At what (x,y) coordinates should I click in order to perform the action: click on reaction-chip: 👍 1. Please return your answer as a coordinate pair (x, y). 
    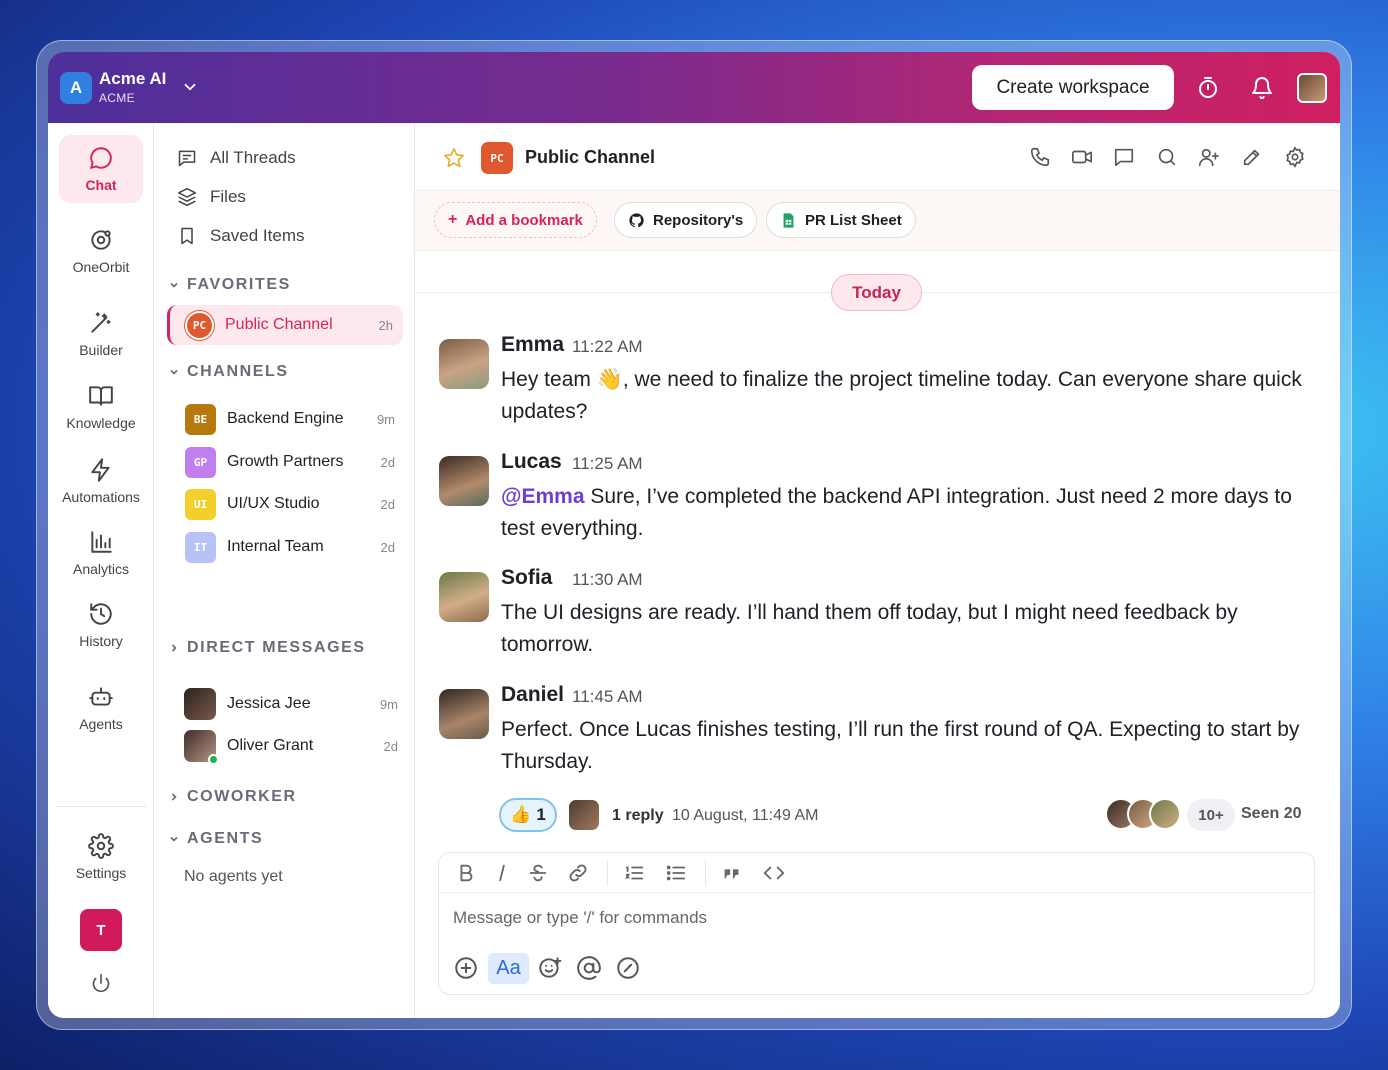
    Looking at the image, I should click on (528, 815).